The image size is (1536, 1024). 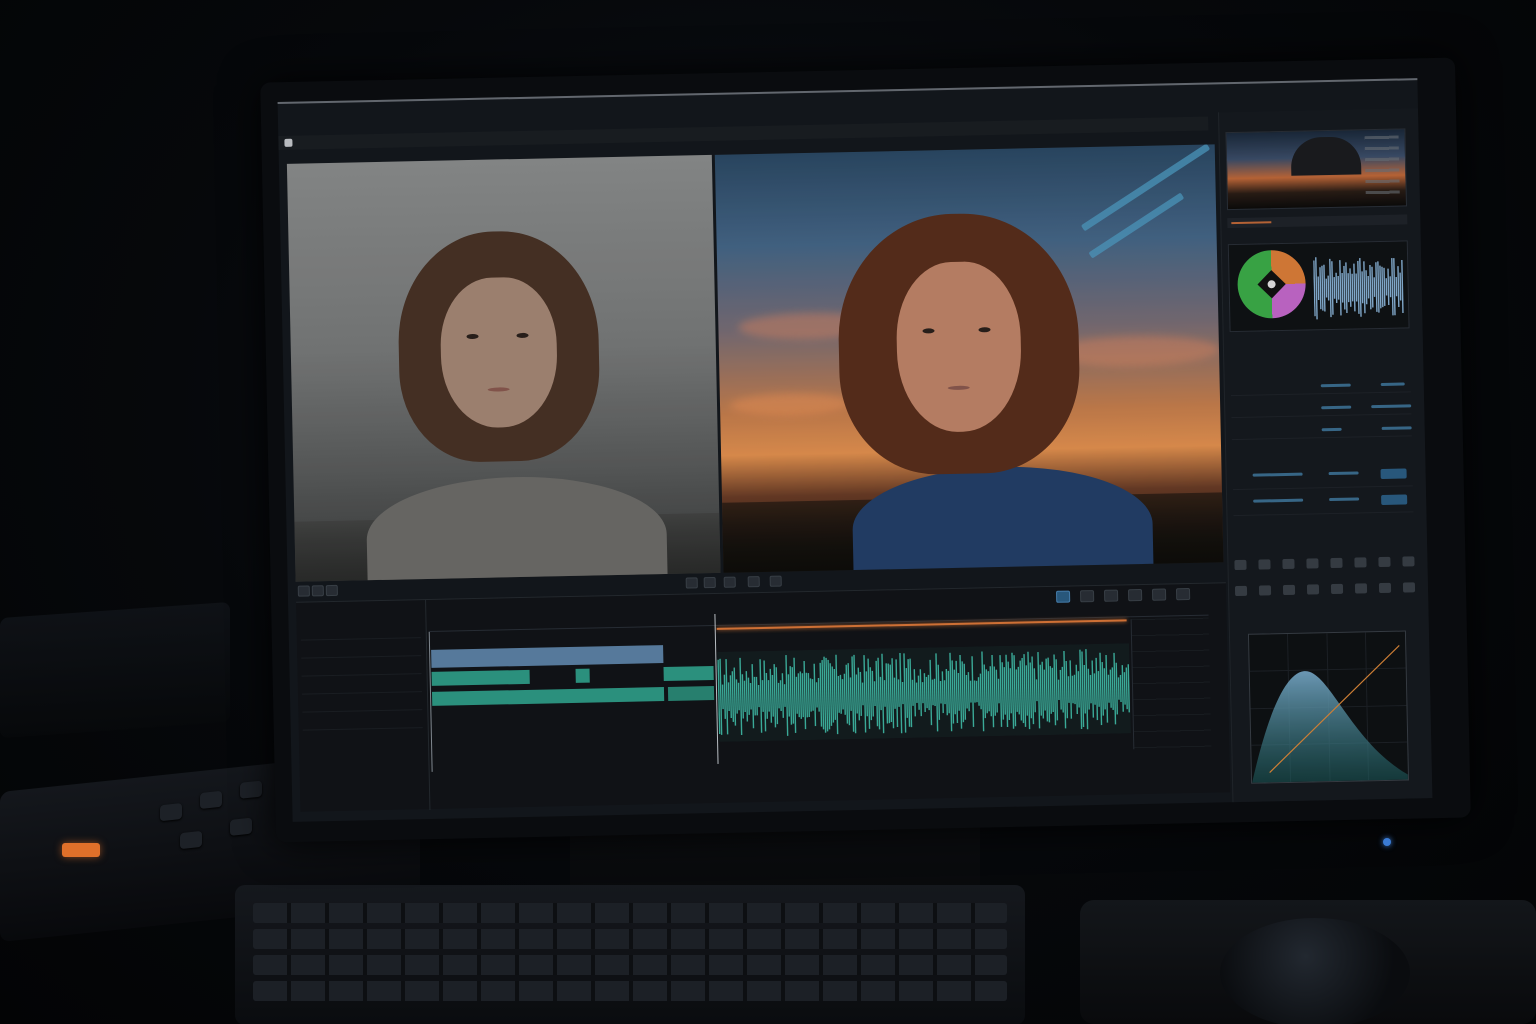 I want to click on thumbnail-scrubber, so click(x=1317, y=221).